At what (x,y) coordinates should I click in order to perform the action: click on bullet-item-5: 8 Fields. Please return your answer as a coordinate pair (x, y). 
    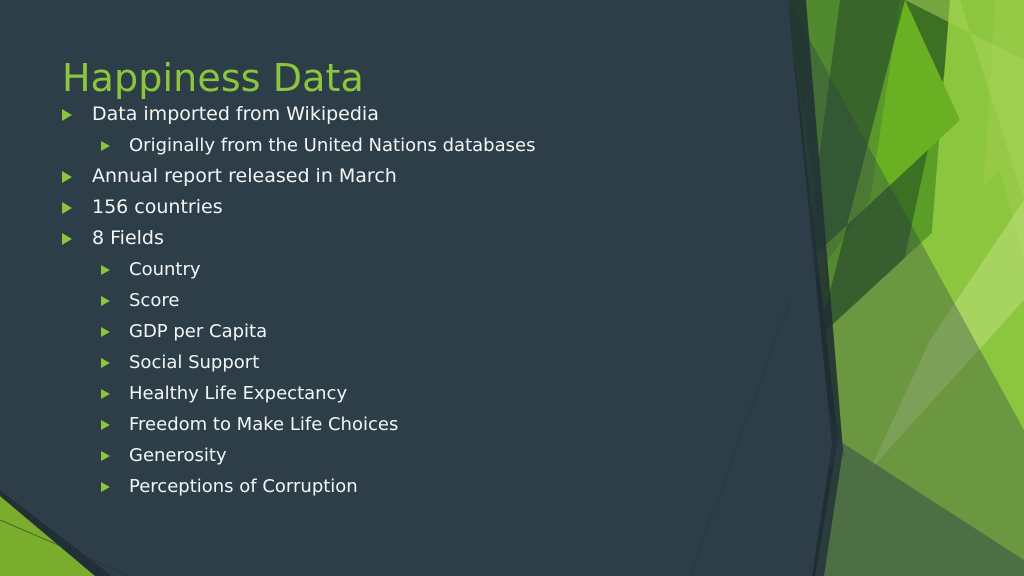
    Looking at the image, I should click on (380, 243).